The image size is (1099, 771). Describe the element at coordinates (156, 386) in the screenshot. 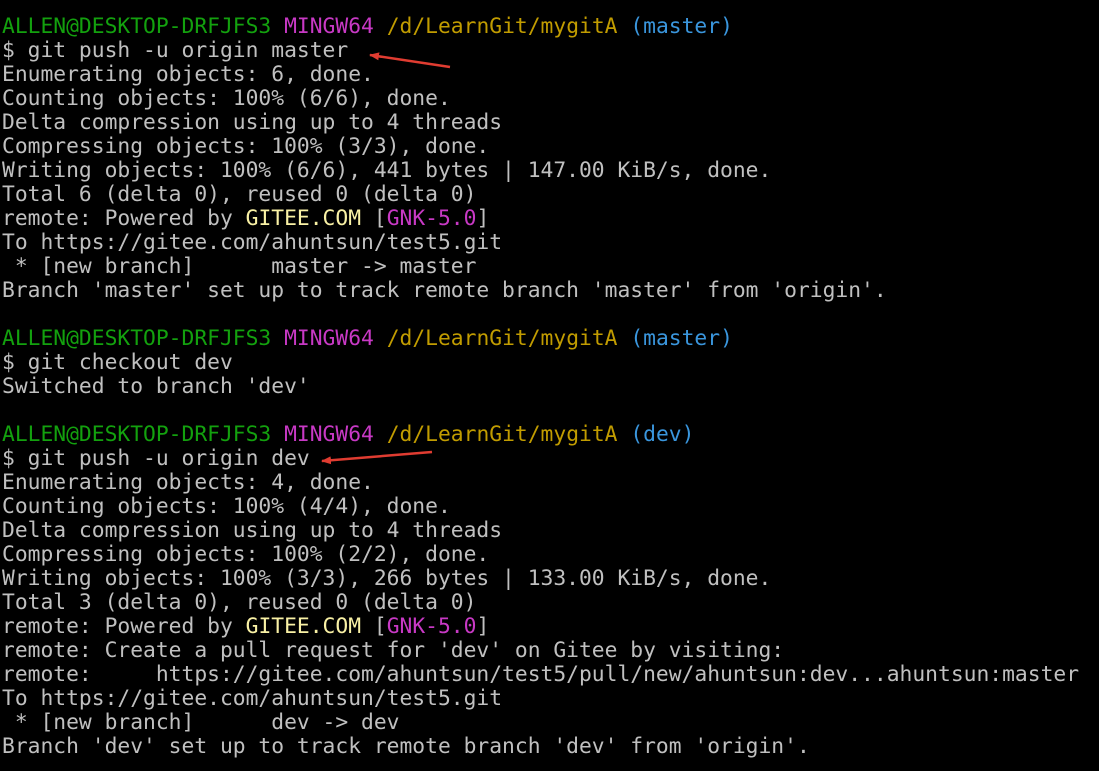

I see `output-line: Switched to branch 'dev'` at that location.